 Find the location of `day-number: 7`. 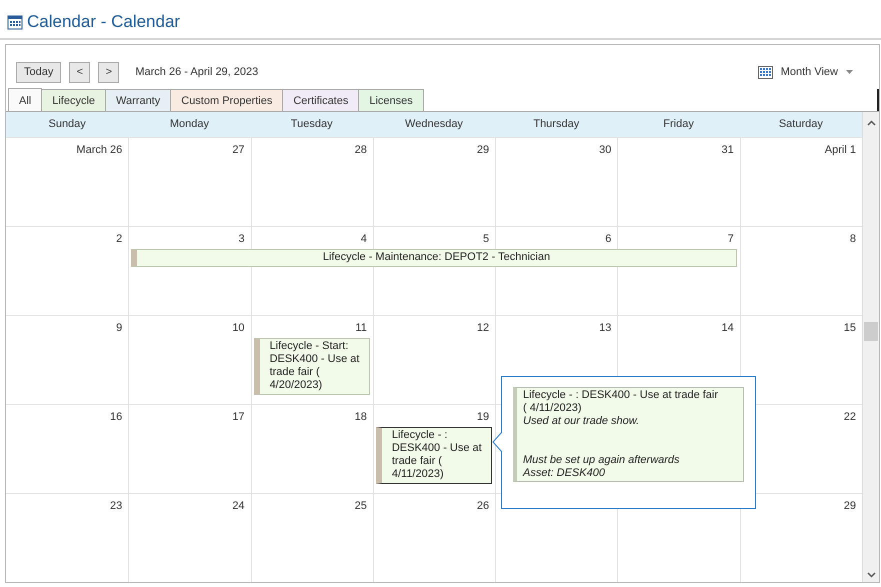

day-number: 7 is located at coordinates (730, 239).